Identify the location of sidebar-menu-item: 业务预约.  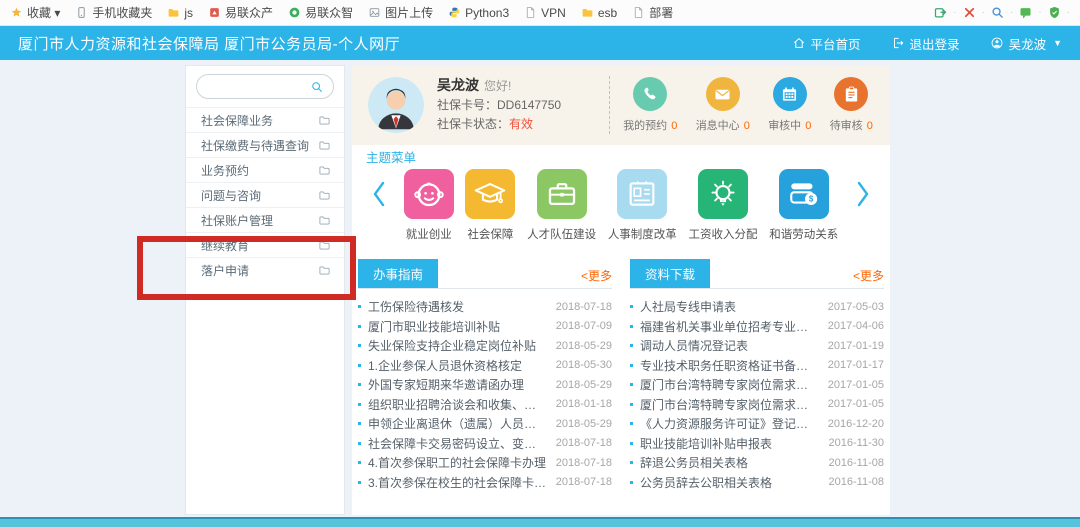
(265, 169).